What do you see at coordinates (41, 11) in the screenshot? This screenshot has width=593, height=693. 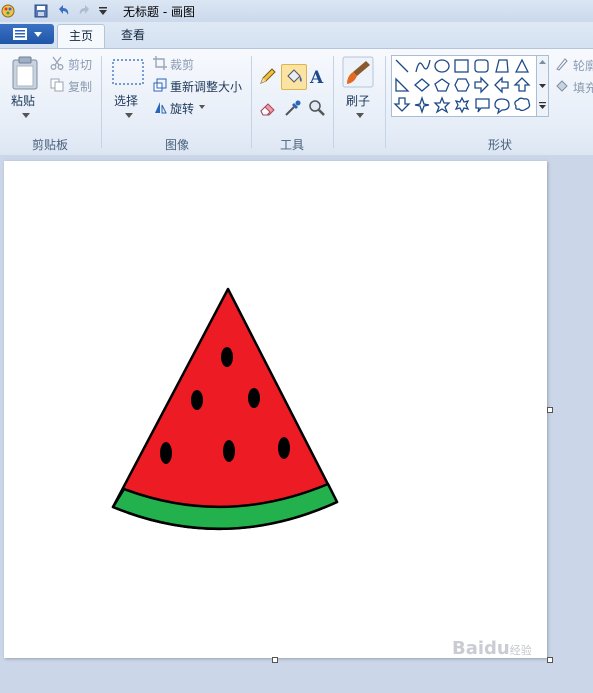 I see `save-icon` at bounding box center [41, 11].